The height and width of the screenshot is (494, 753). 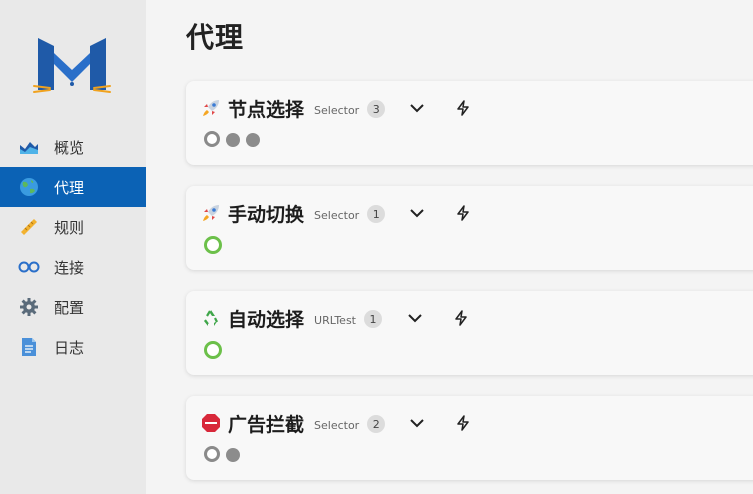 I want to click on gear-icon, so click(x=29, y=307).